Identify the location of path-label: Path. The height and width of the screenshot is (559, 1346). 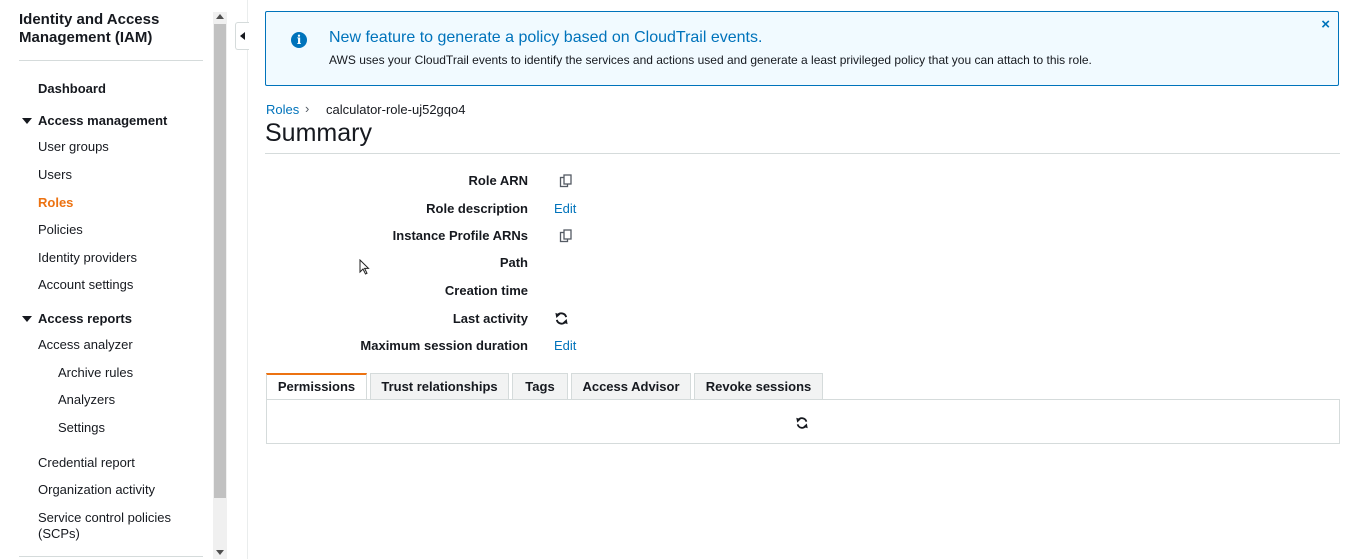
(513, 262).